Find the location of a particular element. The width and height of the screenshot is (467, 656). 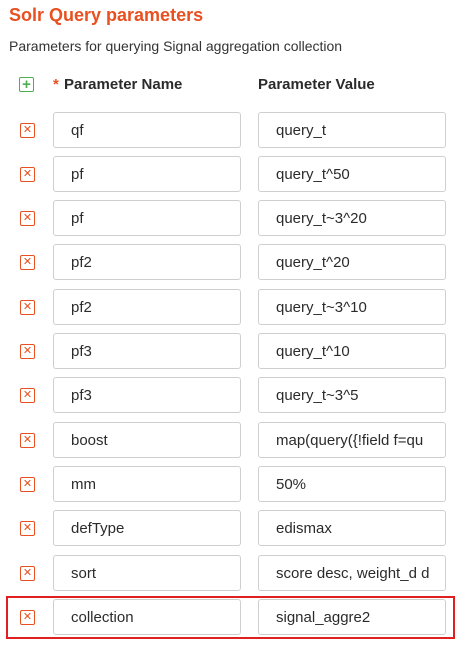

parameter-row: ✕ pf query_t^50 is located at coordinates (233, 174).